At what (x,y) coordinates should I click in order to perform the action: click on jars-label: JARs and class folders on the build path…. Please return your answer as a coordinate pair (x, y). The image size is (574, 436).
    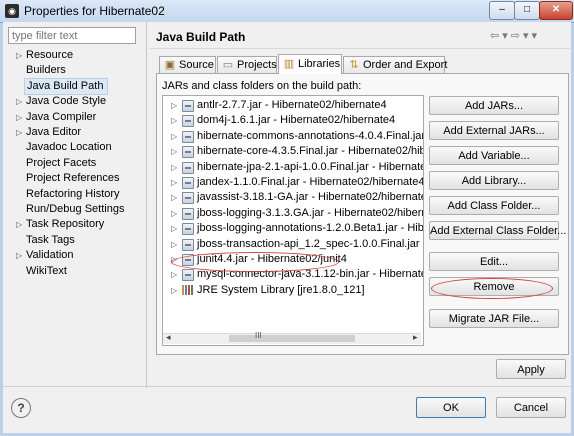
    Looking at the image, I should click on (262, 86).